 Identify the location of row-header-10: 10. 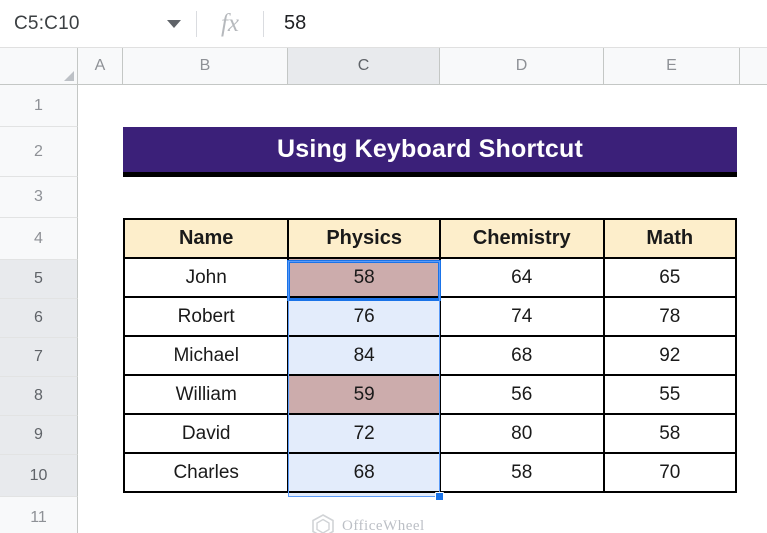
(39, 476).